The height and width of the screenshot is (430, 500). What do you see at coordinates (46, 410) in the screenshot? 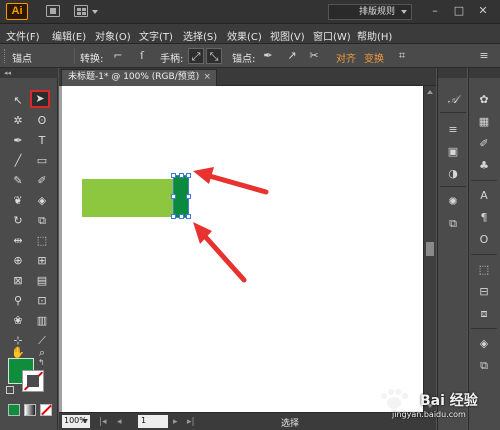
I see `none-mode-icon` at bounding box center [46, 410].